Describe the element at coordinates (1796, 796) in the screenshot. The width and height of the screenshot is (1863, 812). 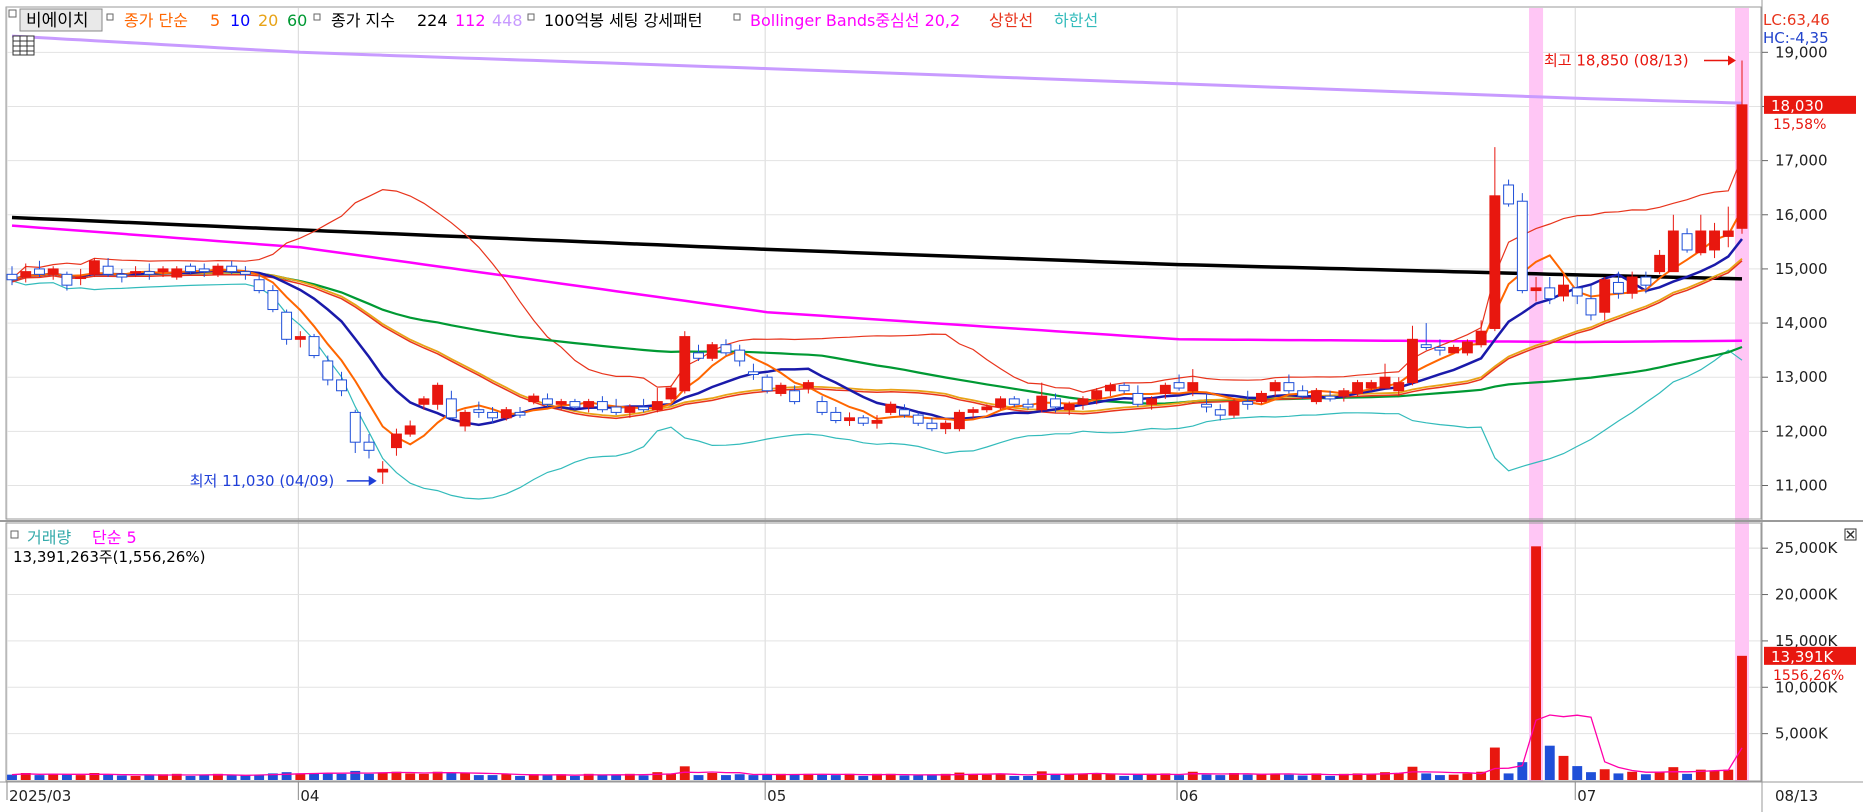
I see `last-date-label: 08/13` at that location.